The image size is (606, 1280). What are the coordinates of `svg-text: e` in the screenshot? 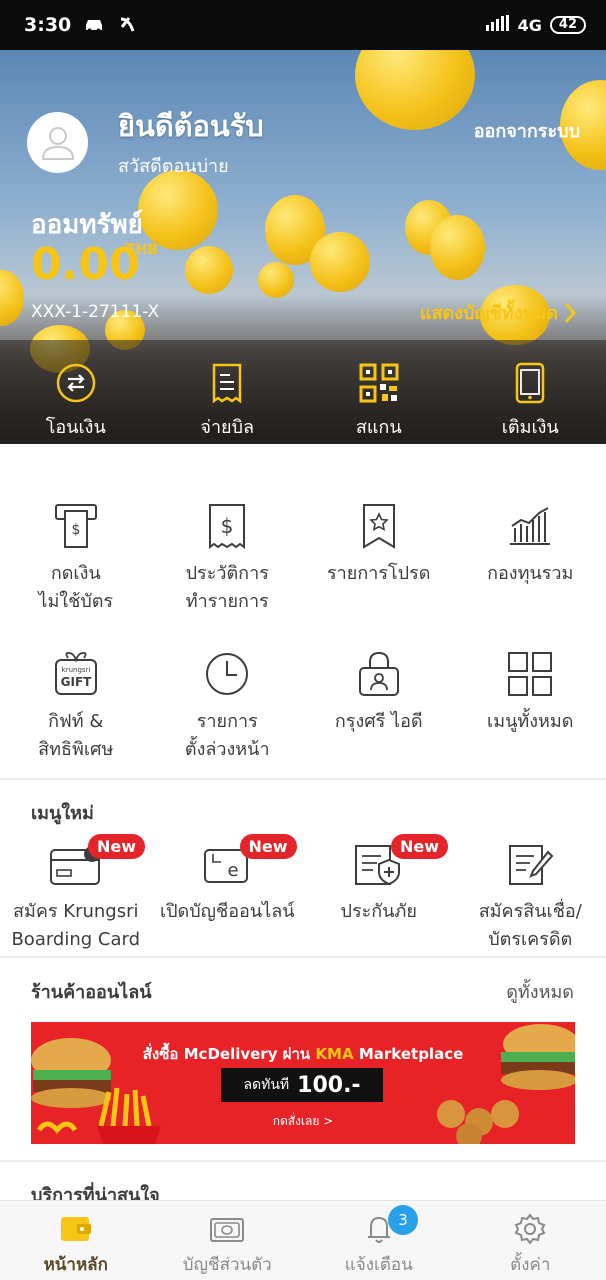 It's located at (233, 870).